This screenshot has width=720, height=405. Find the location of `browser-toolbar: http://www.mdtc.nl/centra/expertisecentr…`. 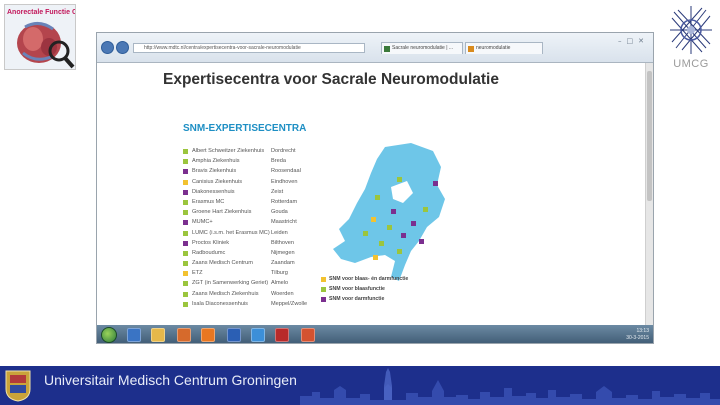

browser-toolbar: http://www.mdtc.nl/centra/expertisecentr… is located at coordinates (375, 48).